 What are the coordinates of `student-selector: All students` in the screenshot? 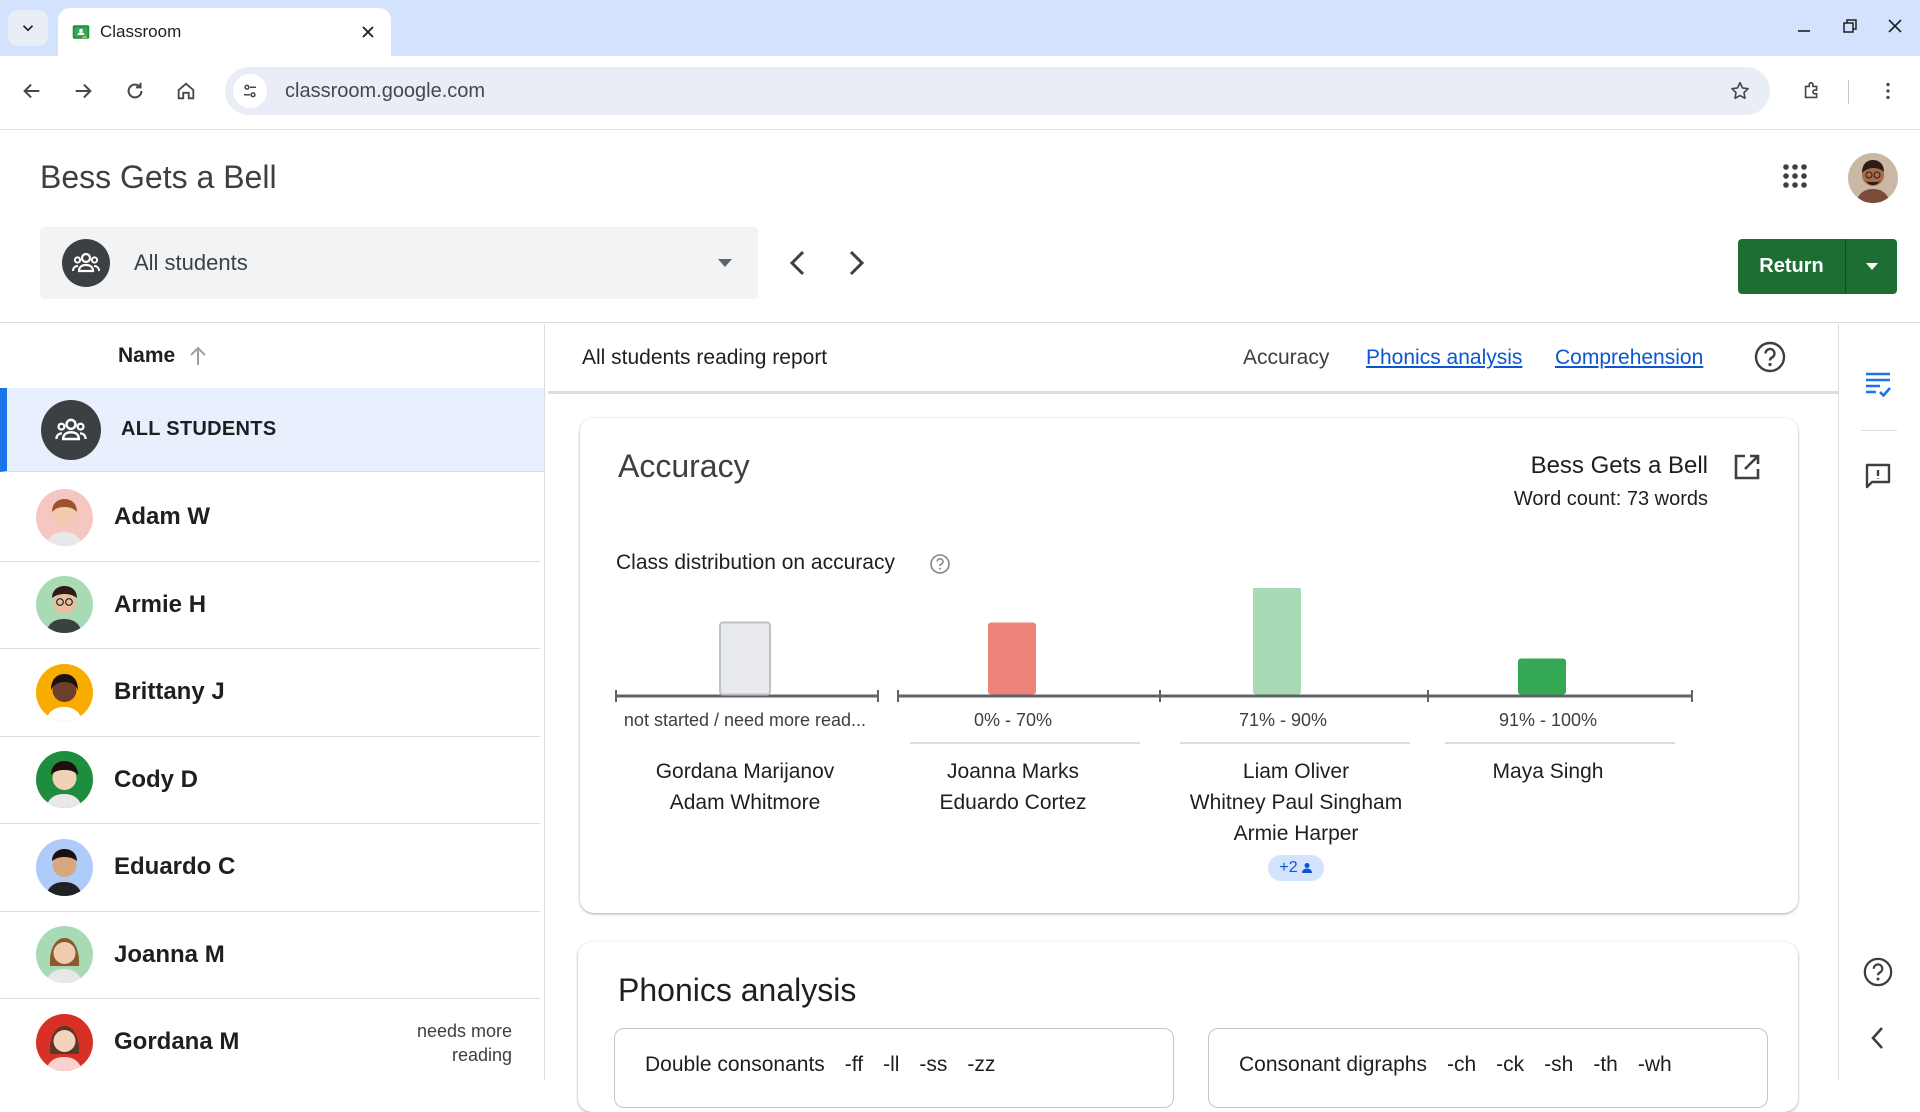 It's located at (399, 263).